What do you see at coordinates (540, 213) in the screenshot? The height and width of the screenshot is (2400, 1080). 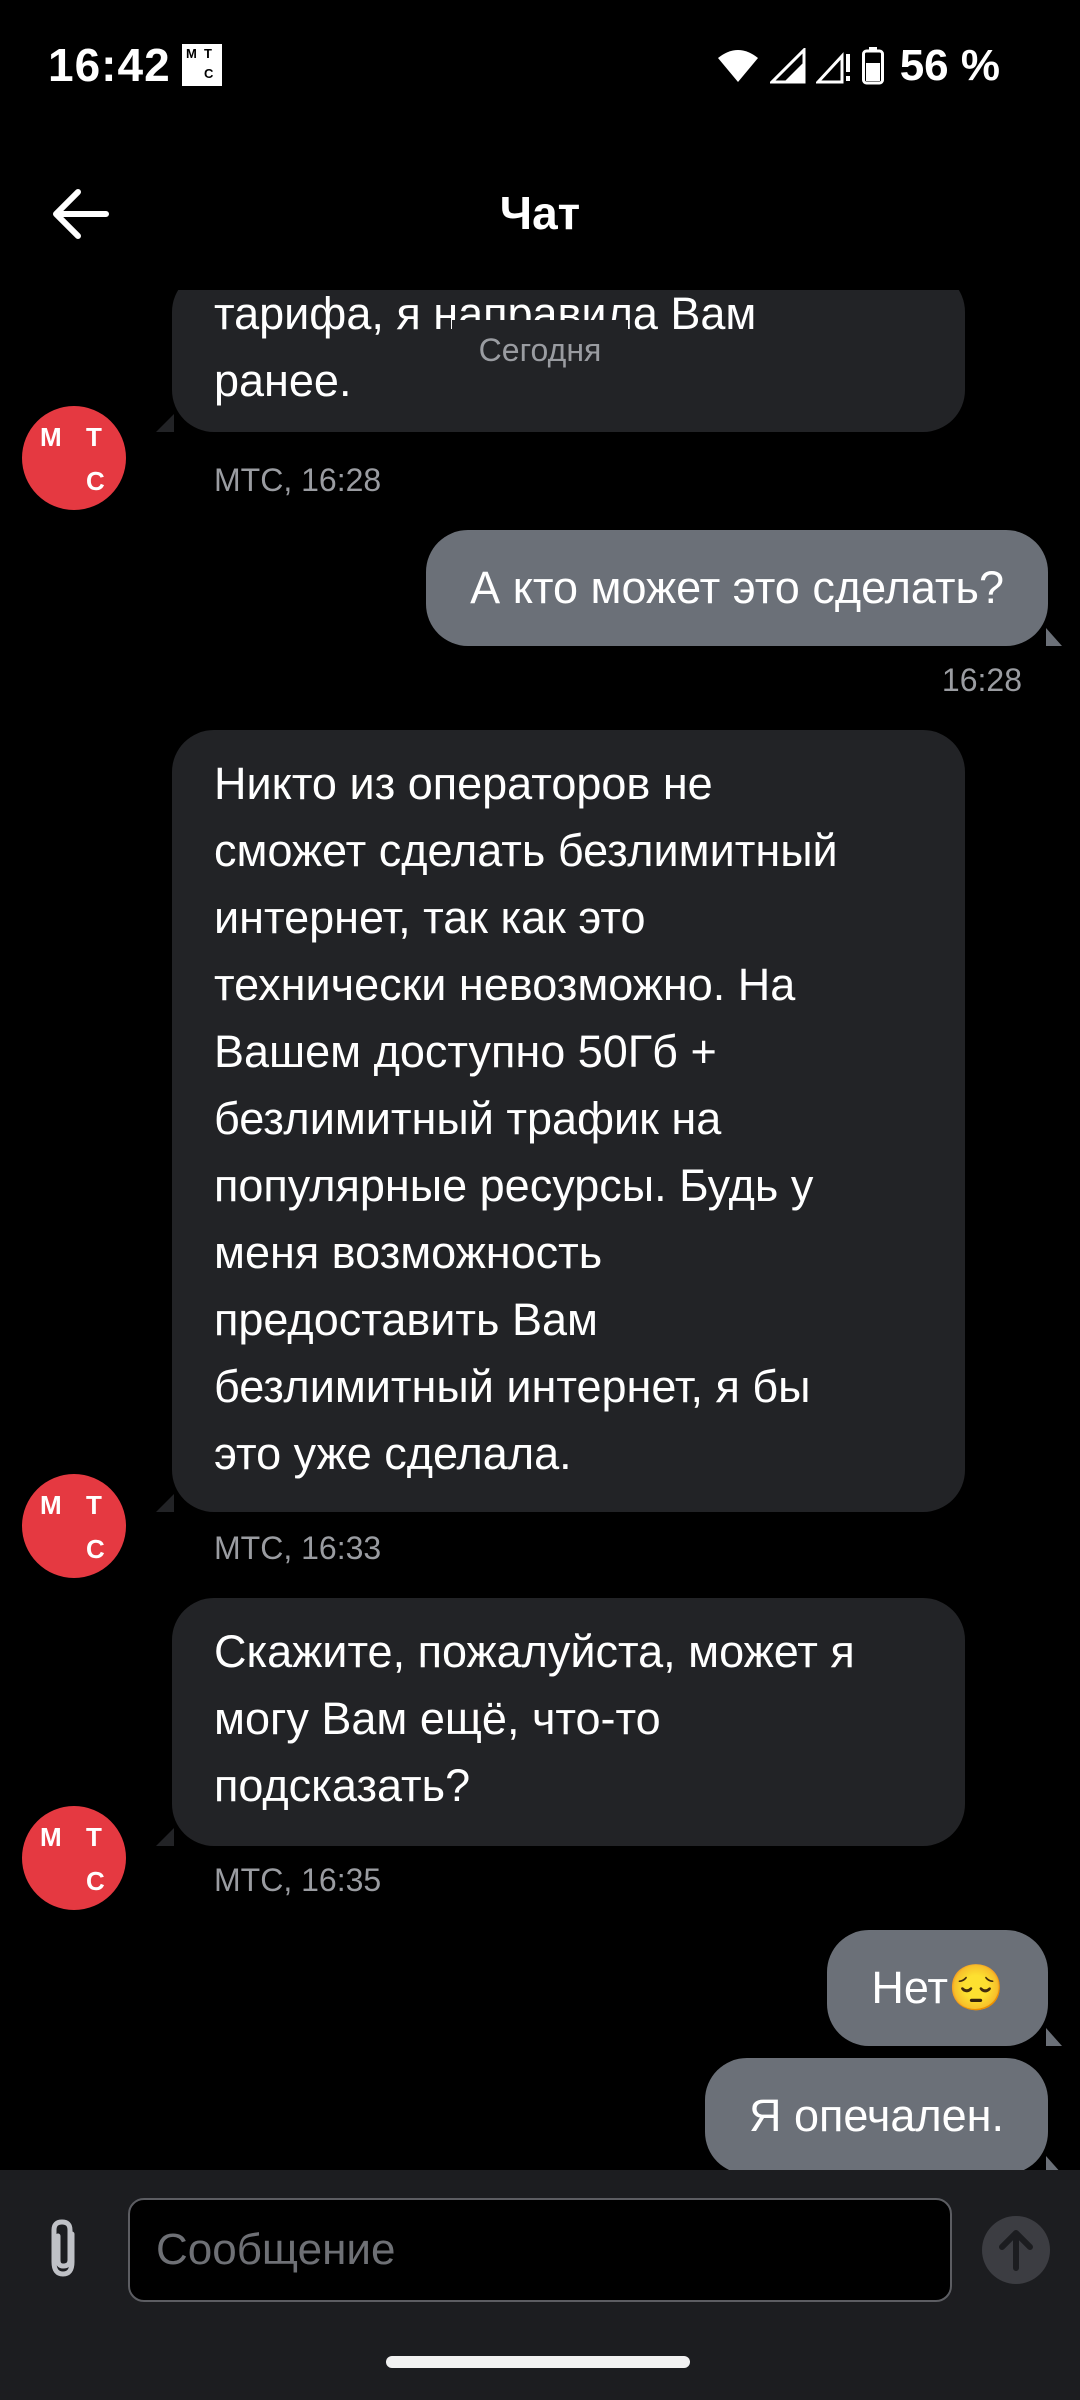 I see `page-title: Чат` at bounding box center [540, 213].